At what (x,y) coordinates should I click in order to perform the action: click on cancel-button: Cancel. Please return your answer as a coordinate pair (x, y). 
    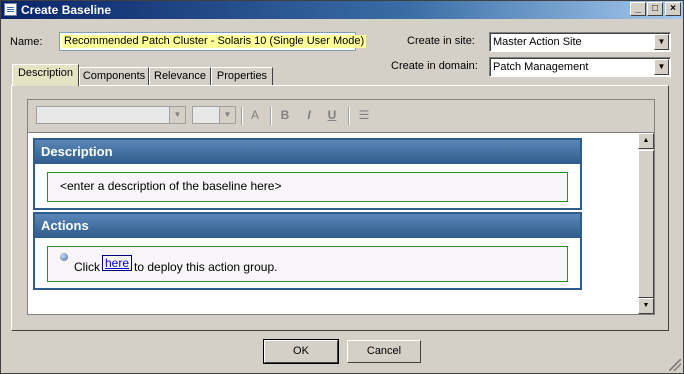
    Looking at the image, I should click on (384, 351).